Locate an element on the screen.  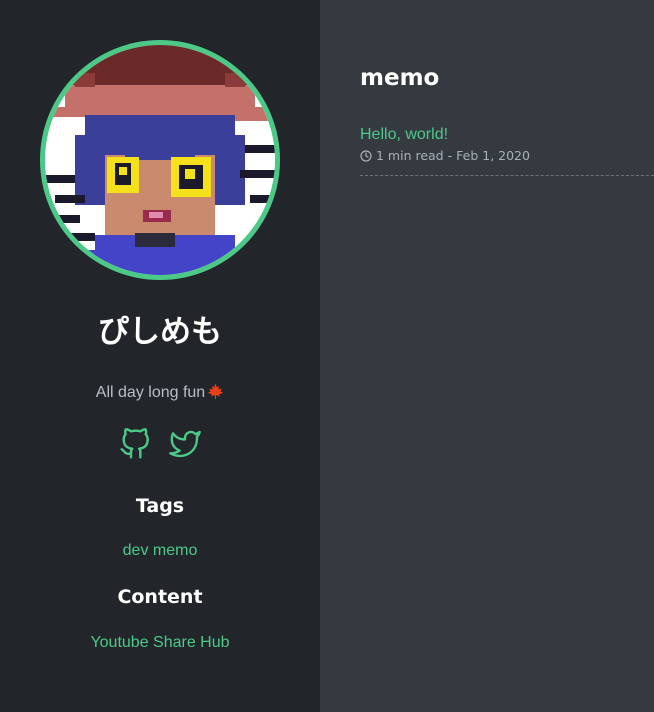
tagline: All day long fun is located at coordinates (160, 393).